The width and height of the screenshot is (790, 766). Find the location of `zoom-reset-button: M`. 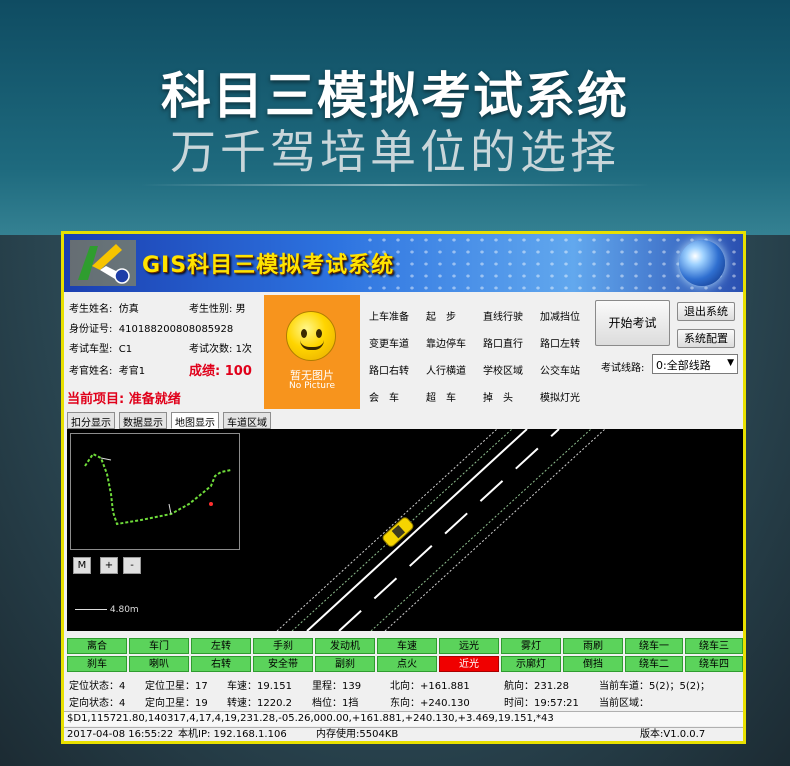

zoom-reset-button: M is located at coordinates (82, 565).